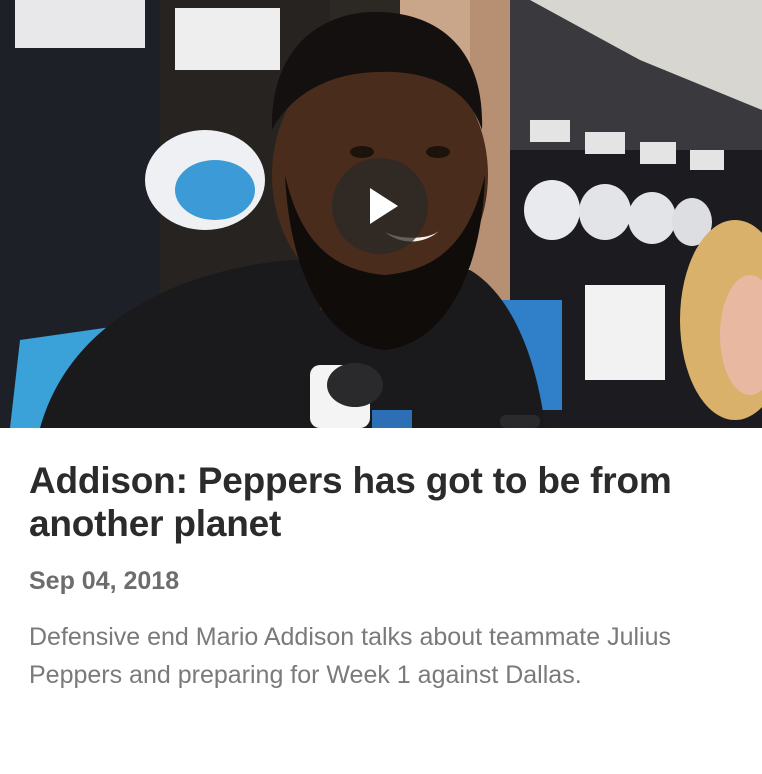 This screenshot has height=774, width=762. Describe the element at coordinates (104, 581) in the screenshot. I see `article-date: Sep 04, 2018` at that location.